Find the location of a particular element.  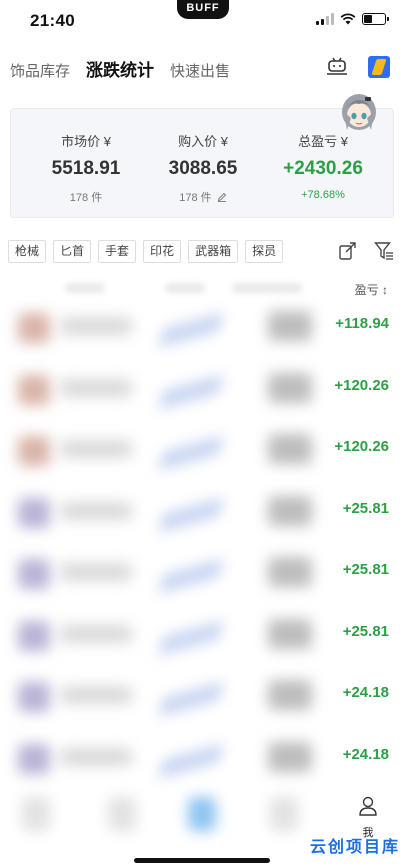

user-icon is located at coordinates (368, 806).